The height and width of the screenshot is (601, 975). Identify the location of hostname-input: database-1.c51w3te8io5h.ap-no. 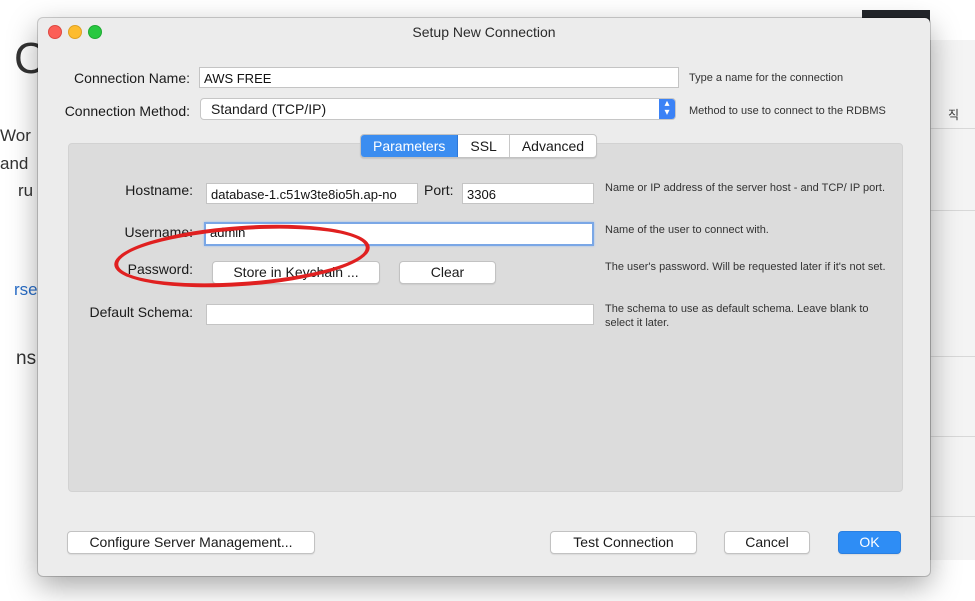
(312, 193).